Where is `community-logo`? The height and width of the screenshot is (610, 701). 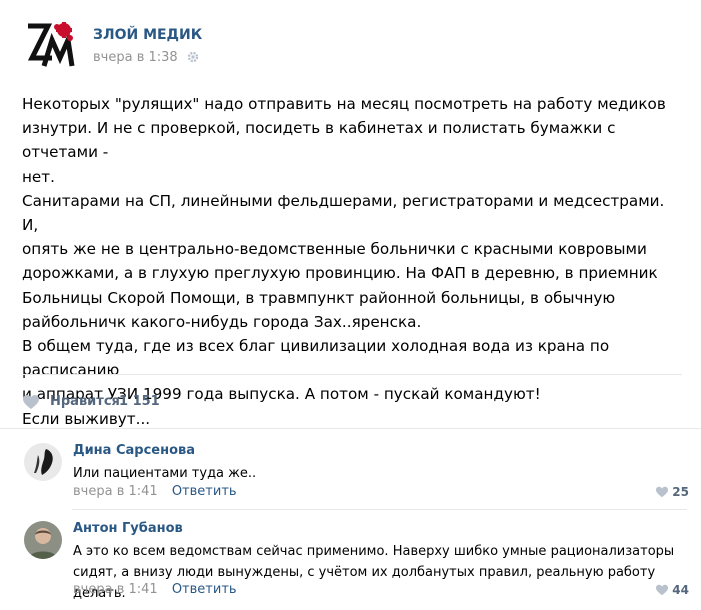 community-logo is located at coordinates (50, 46).